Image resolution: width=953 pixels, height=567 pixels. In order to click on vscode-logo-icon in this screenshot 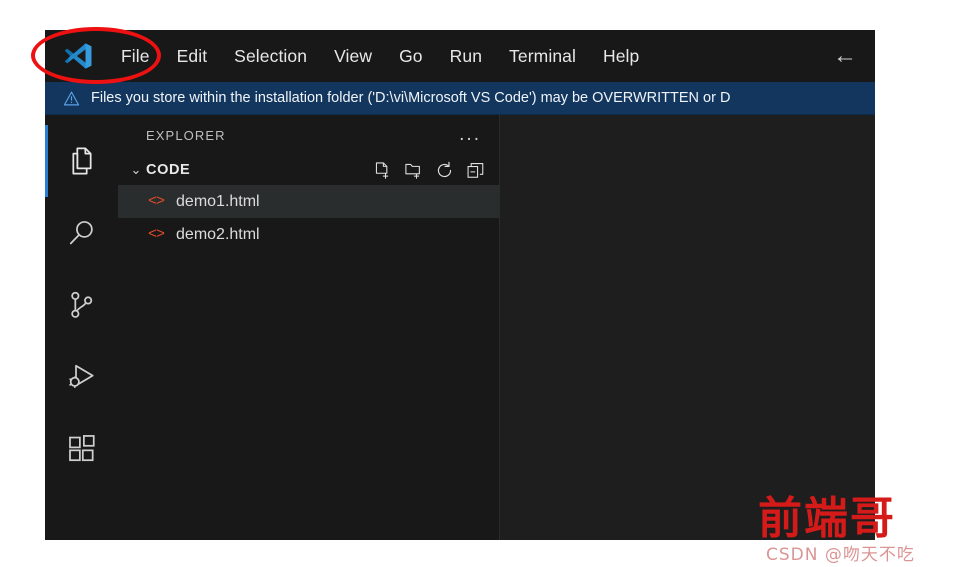, I will do `click(78, 56)`.